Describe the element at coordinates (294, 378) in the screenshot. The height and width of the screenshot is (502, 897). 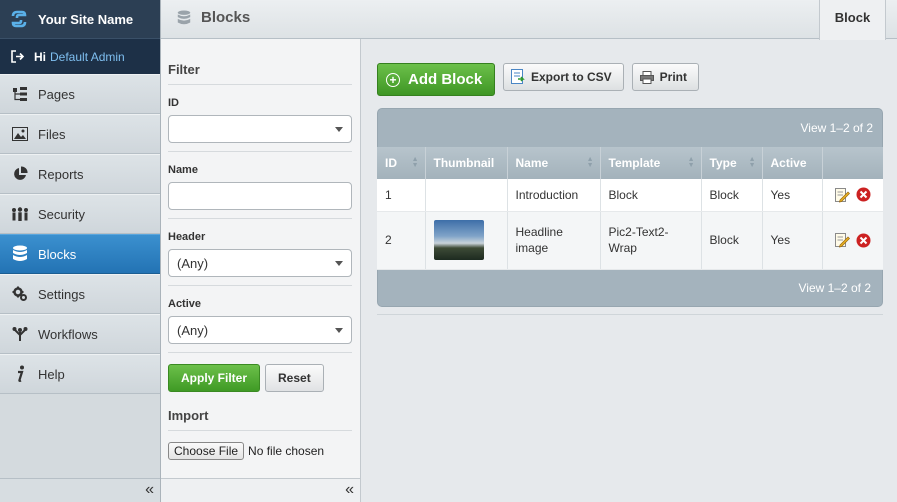
I see `reset-button: Reset` at that location.